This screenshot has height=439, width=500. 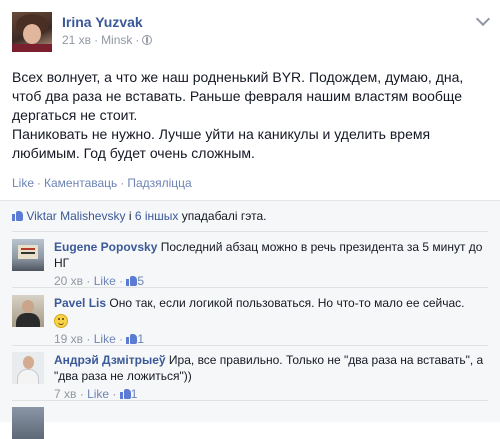 What do you see at coordinates (80, 183) in the screenshot?
I see `comment-link: Каментаваць` at bounding box center [80, 183].